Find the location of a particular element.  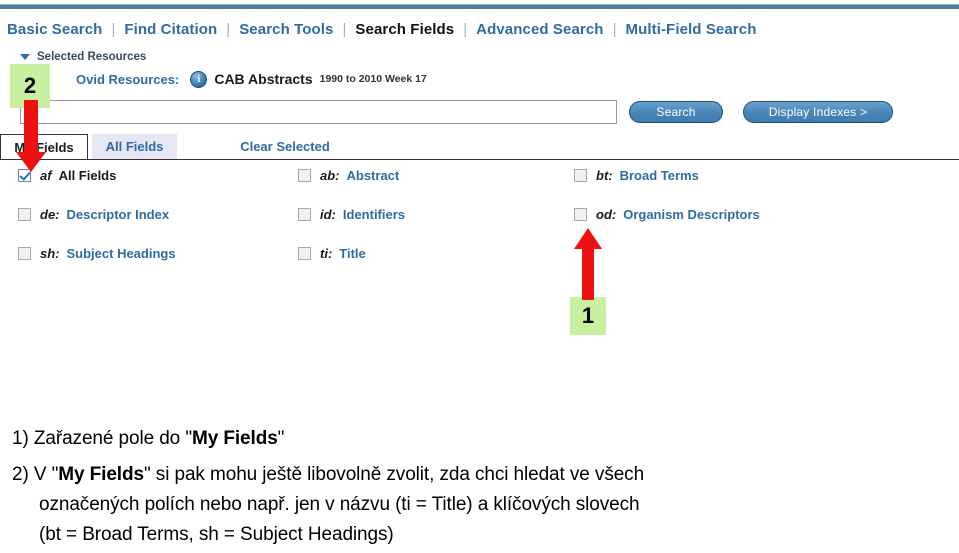

tabs-underline-divider is located at coordinates (479, 159).